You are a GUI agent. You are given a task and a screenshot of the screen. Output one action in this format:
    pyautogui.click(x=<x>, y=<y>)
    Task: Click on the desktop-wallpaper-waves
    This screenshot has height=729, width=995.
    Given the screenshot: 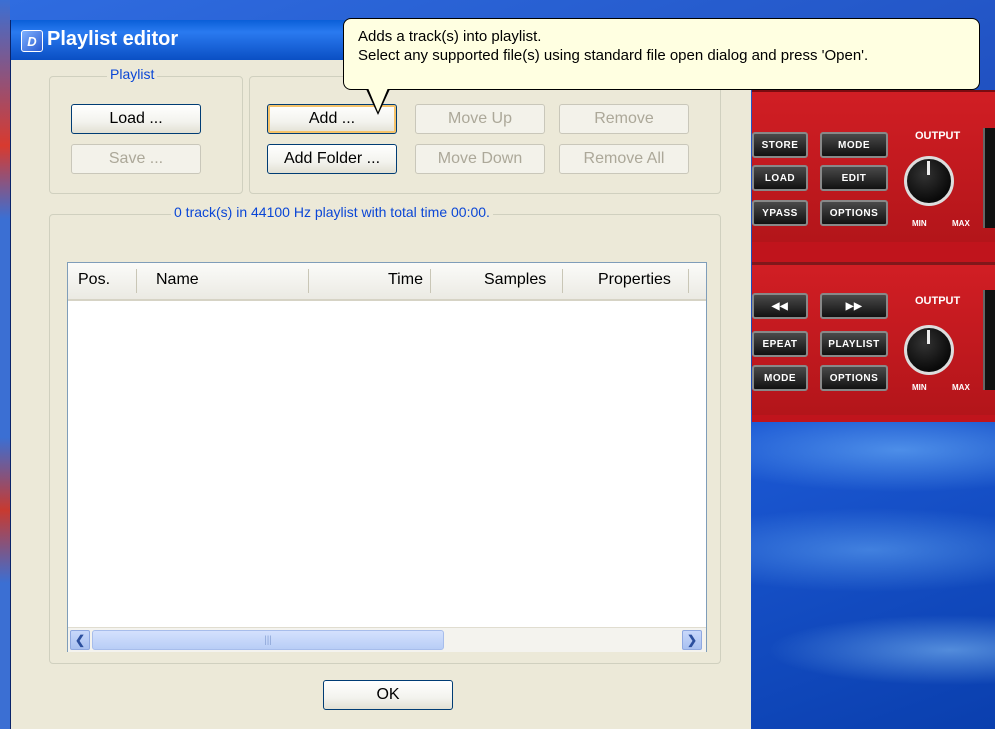 What is the action you would take?
    pyautogui.click(x=872, y=569)
    